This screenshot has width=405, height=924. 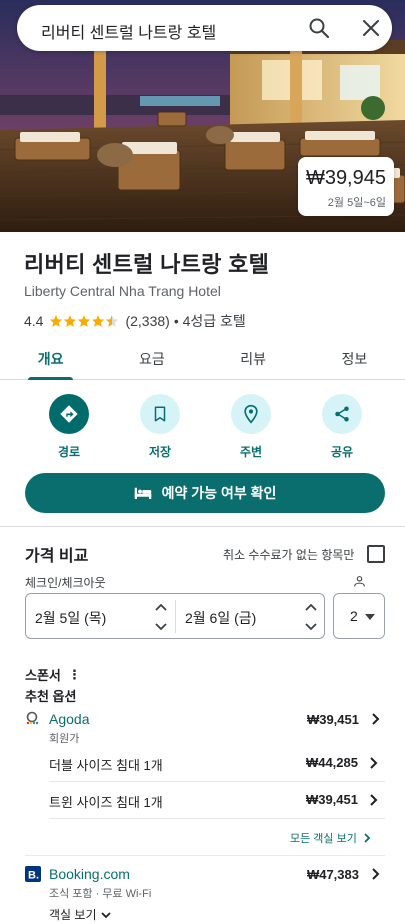 What do you see at coordinates (251, 452) in the screenshot?
I see `nearby-label: 주변` at bounding box center [251, 452].